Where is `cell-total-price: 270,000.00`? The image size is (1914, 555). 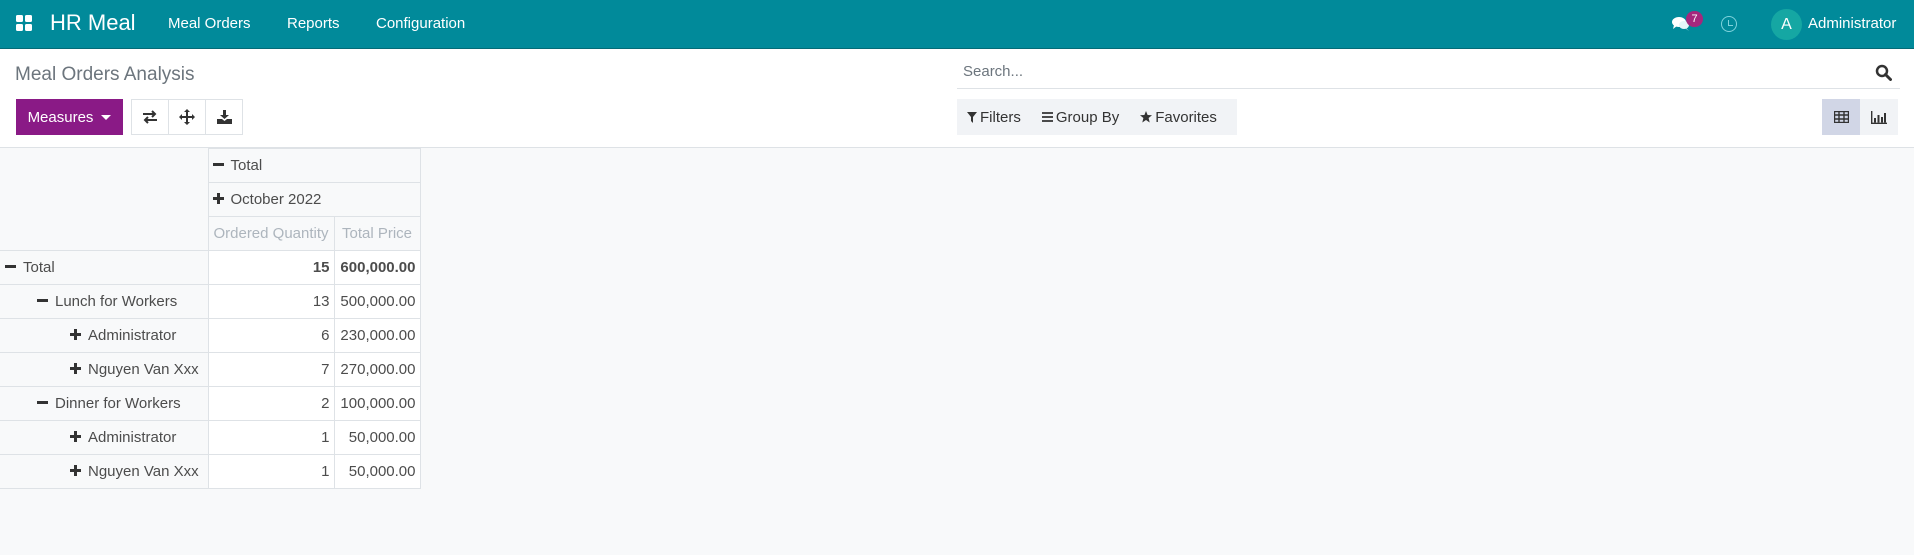 cell-total-price: 270,000.00 is located at coordinates (377, 369).